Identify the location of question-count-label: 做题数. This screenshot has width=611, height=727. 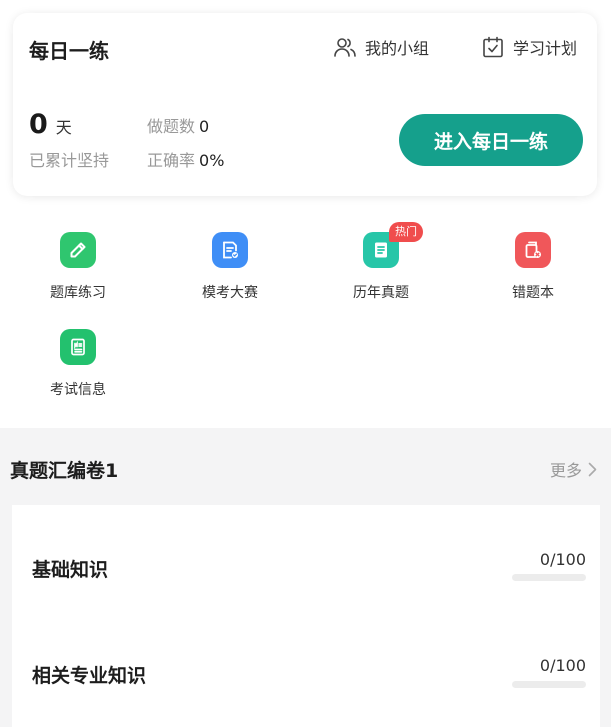
(171, 126).